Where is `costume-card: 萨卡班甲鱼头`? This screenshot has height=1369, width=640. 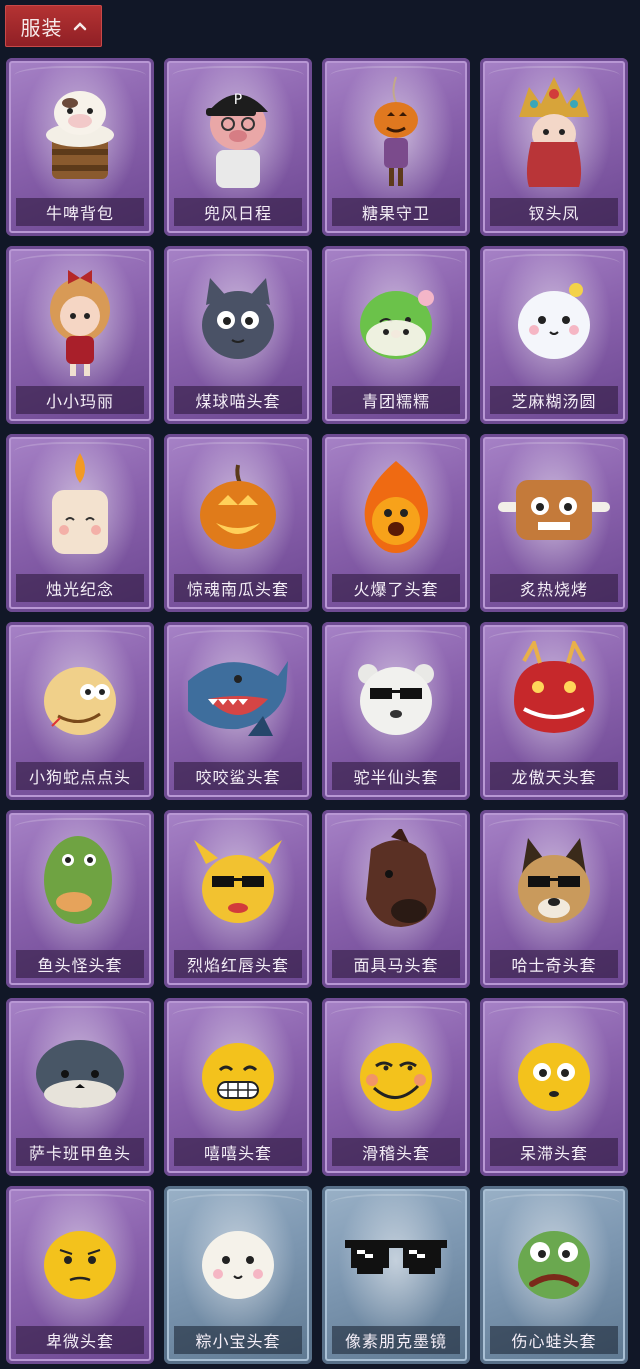
costume-card: 萨卡班甲鱼头 is located at coordinates (80, 1087).